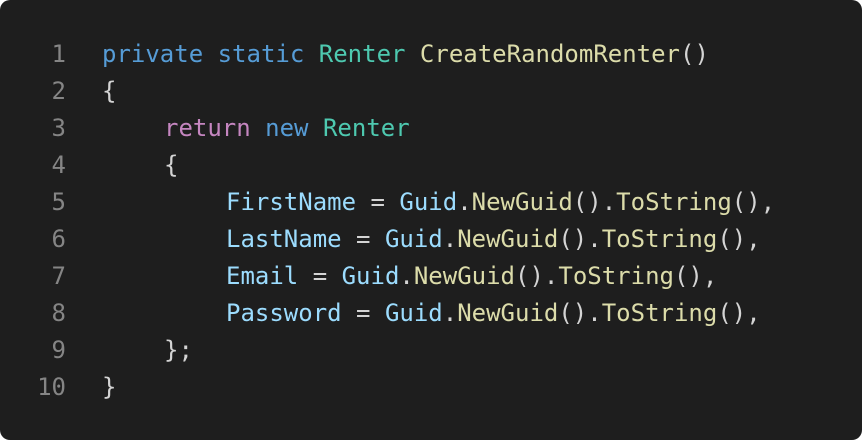  Describe the element at coordinates (58, 350) in the screenshot. I see `line-number: 9` at that location.